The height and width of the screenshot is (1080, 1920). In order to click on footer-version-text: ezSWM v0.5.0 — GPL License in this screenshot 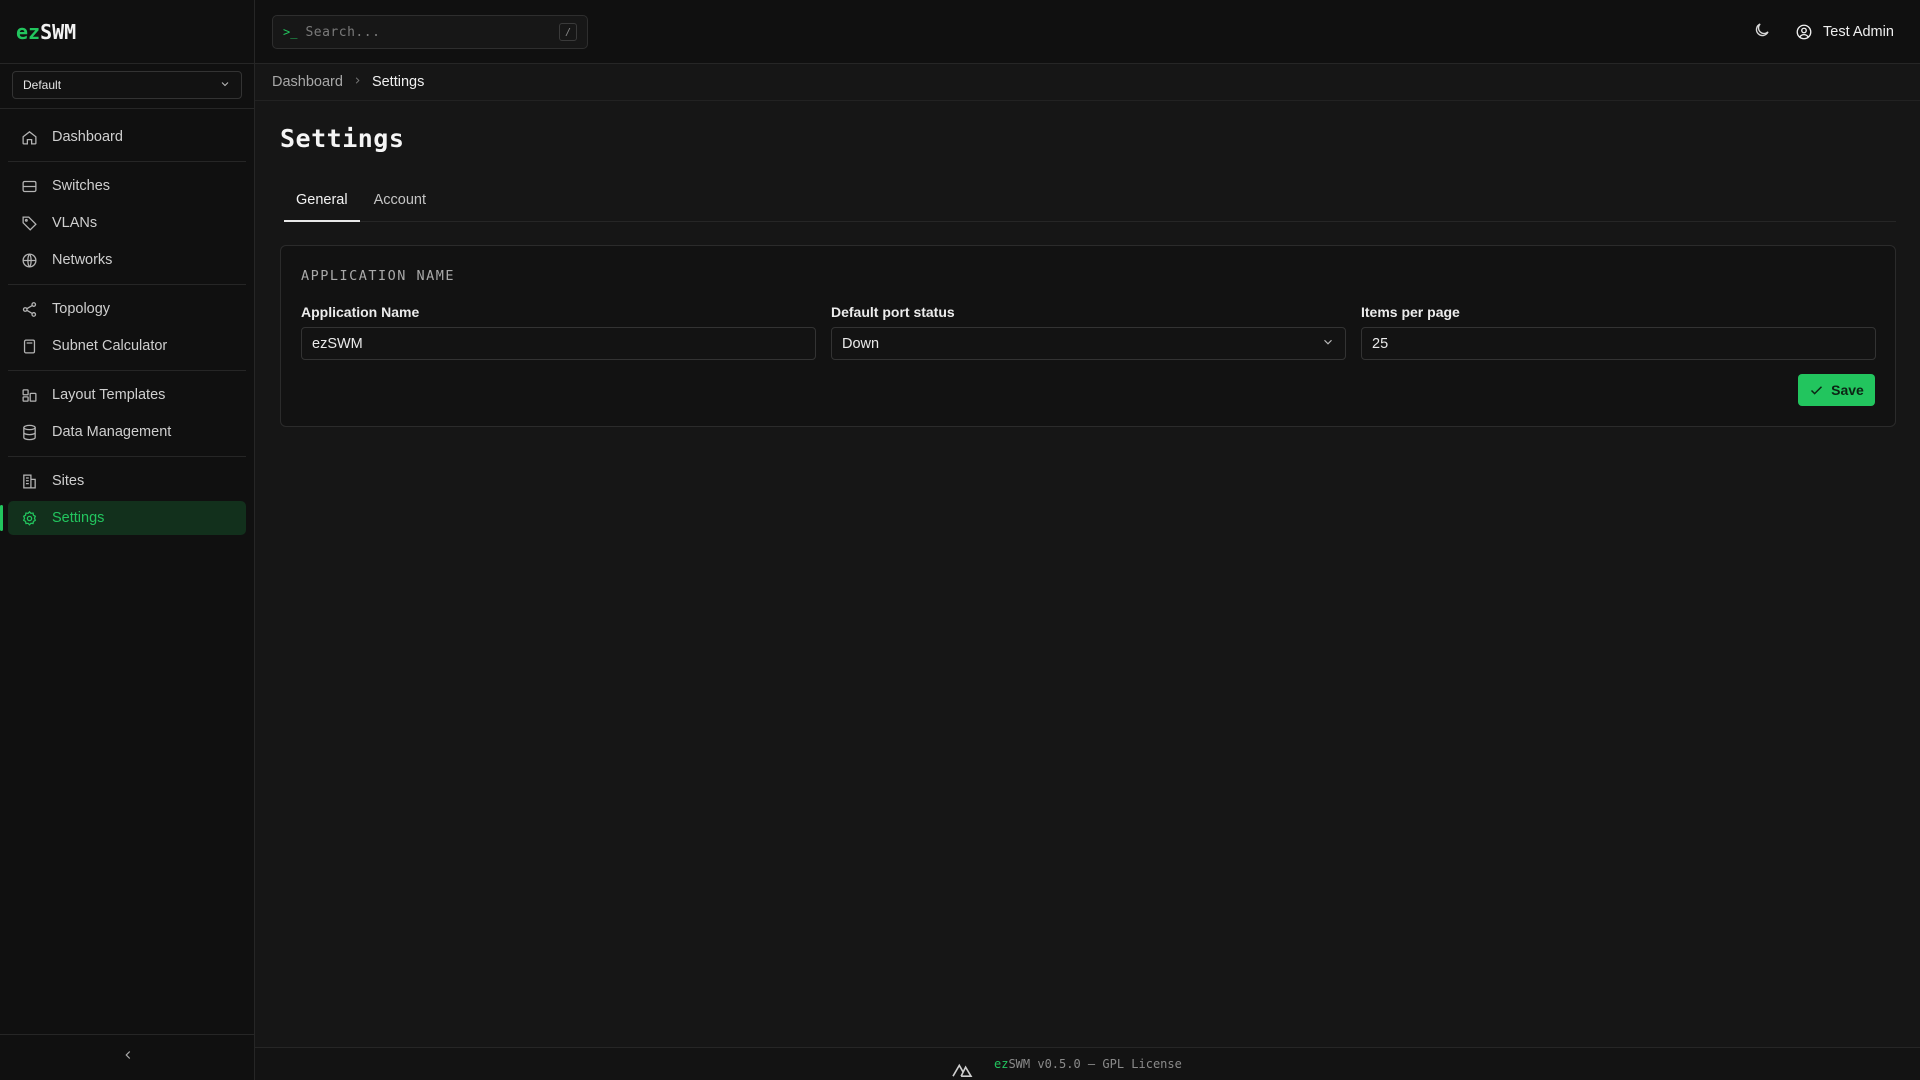, I will do `click(1088, 1064)`.